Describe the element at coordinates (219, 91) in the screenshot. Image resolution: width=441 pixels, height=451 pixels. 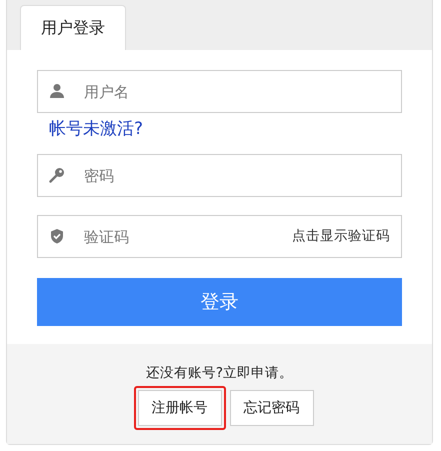
I see `input-field: 用户名` at that location.